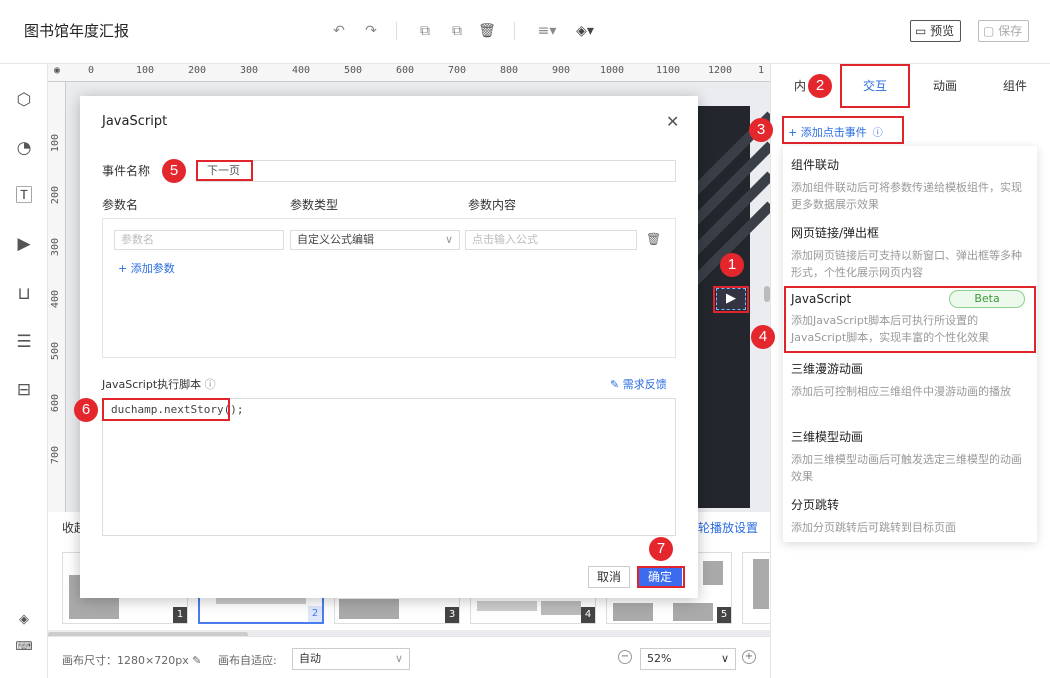  Describe the element at coordinates (174, 171) in the screenshot. I see `step-badge-5: 5` at that location.